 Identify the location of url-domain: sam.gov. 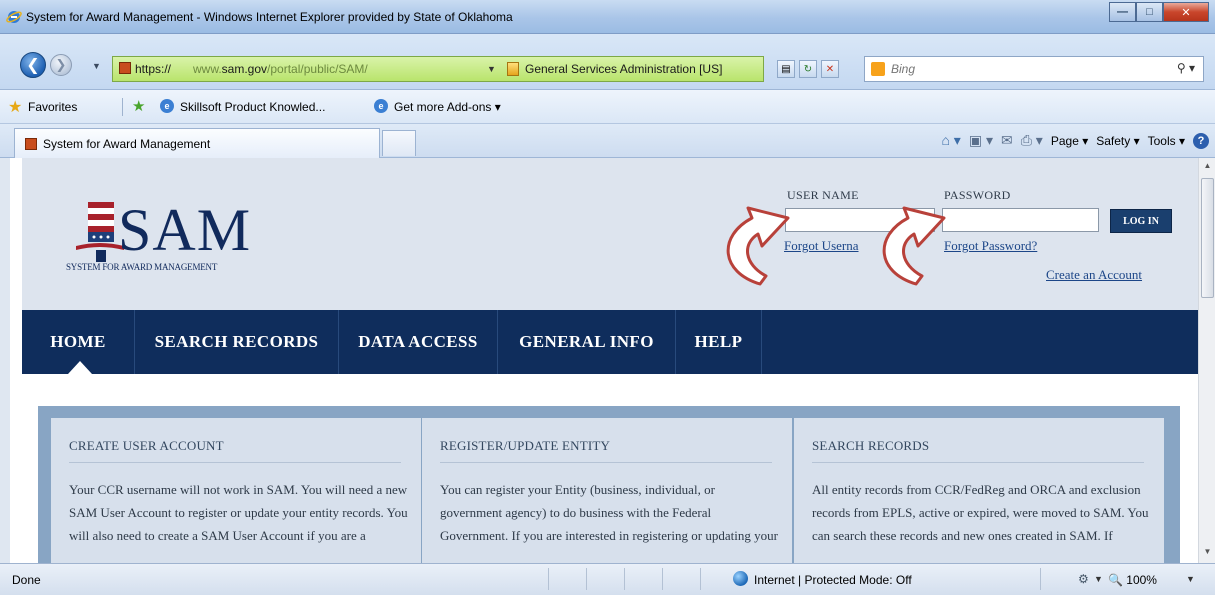
(244, 69).